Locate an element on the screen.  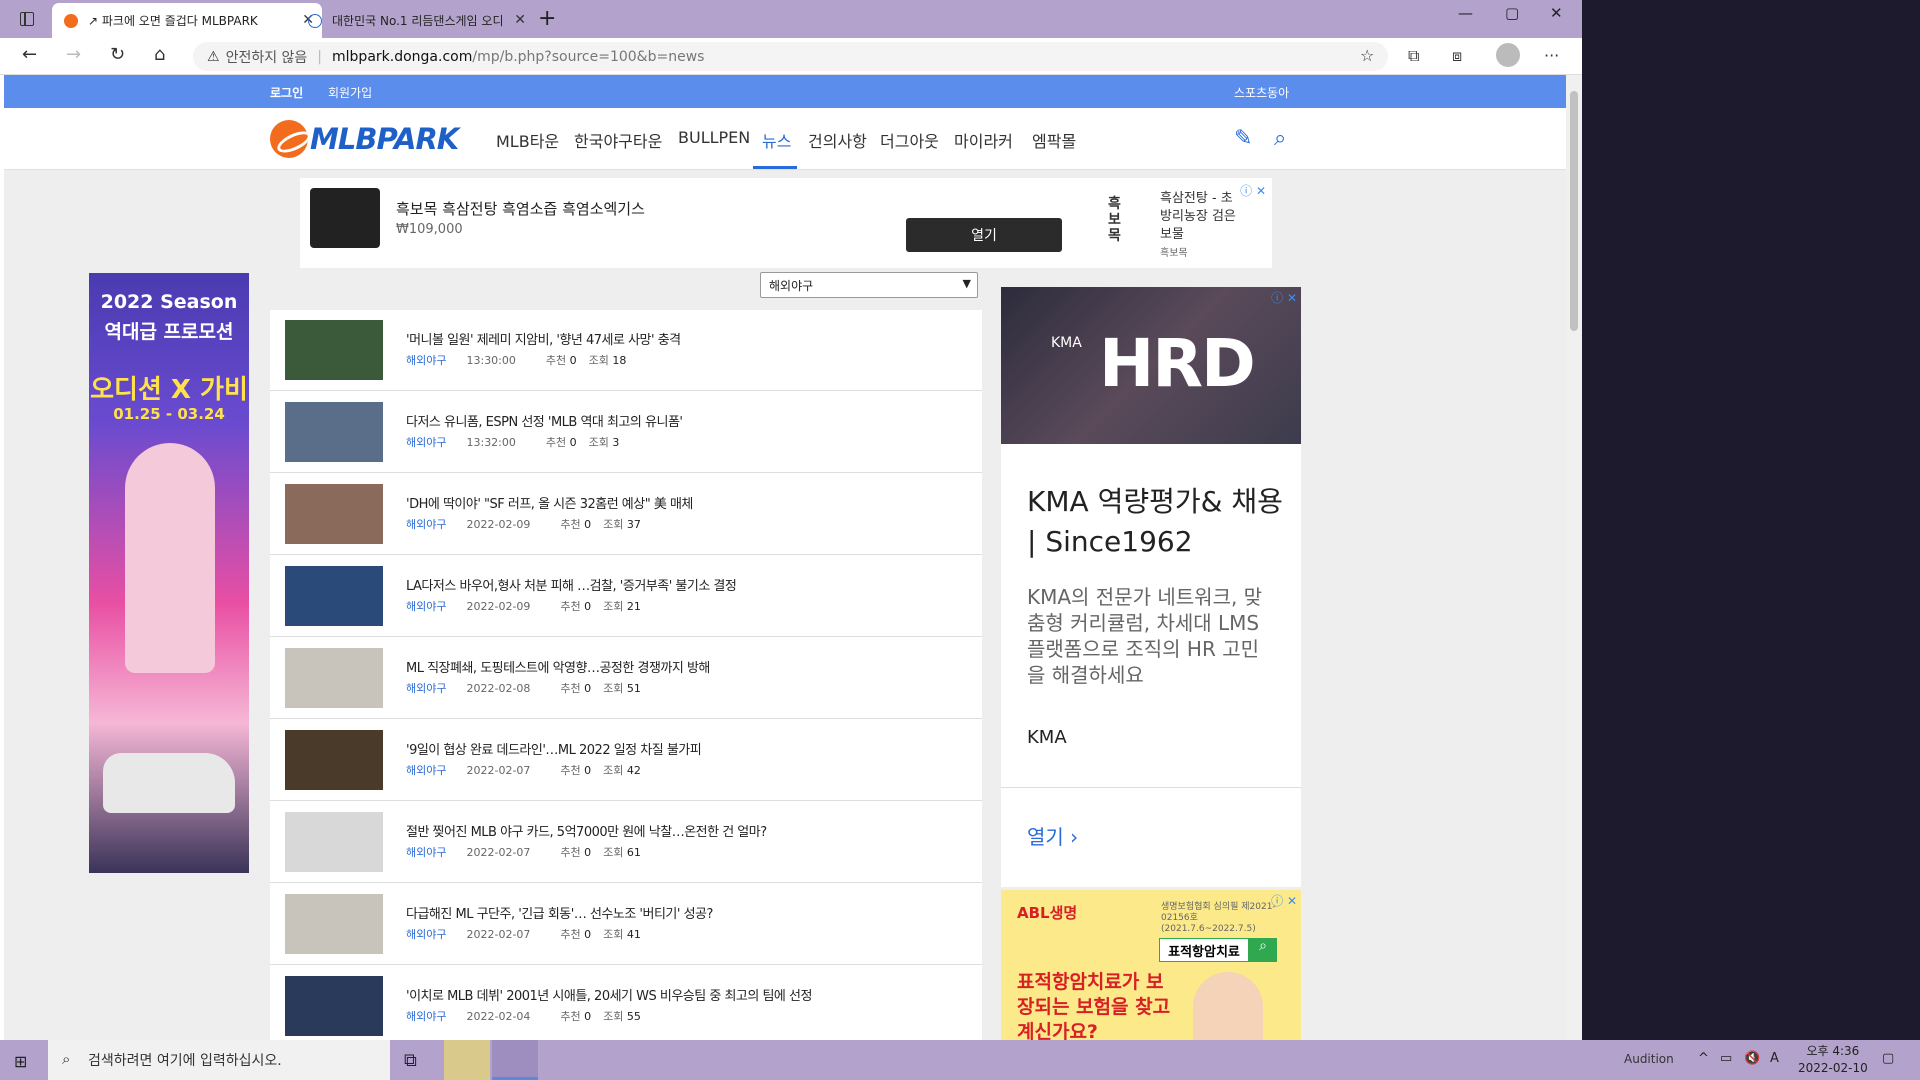
clock-time: 오후 4:36 is located at coordinates (1833, 1051).